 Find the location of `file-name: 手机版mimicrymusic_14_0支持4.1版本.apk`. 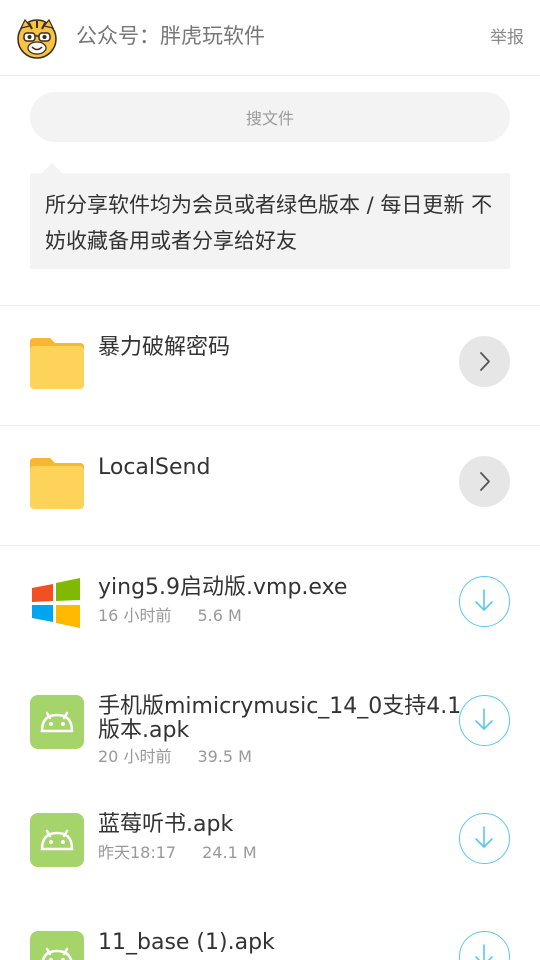

file-name: 手机版mimicrymusic_14_0支持4.1版本.apk is located at coordinates (280, 718).